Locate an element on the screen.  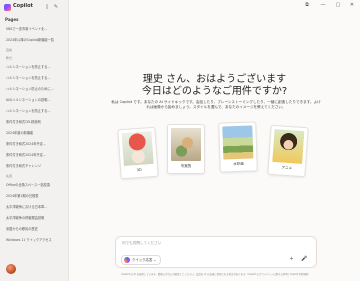
greeting-subtitle: 今日はどのようなご用件ですか? is located at coordinates (214, 91).